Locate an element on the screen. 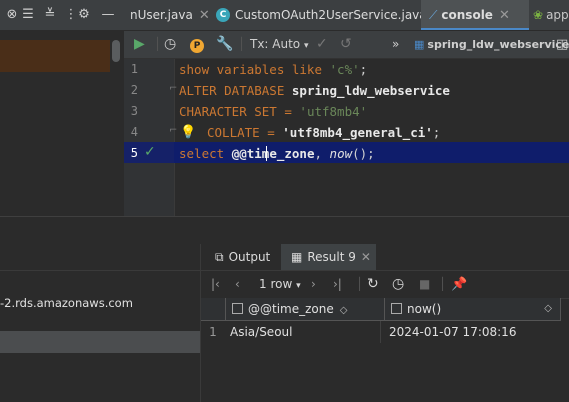 Image resolution: width=569 pixels, height=402 pixels. rows-dropdown: 1 row ▾ is located at coordinates (280, 284).